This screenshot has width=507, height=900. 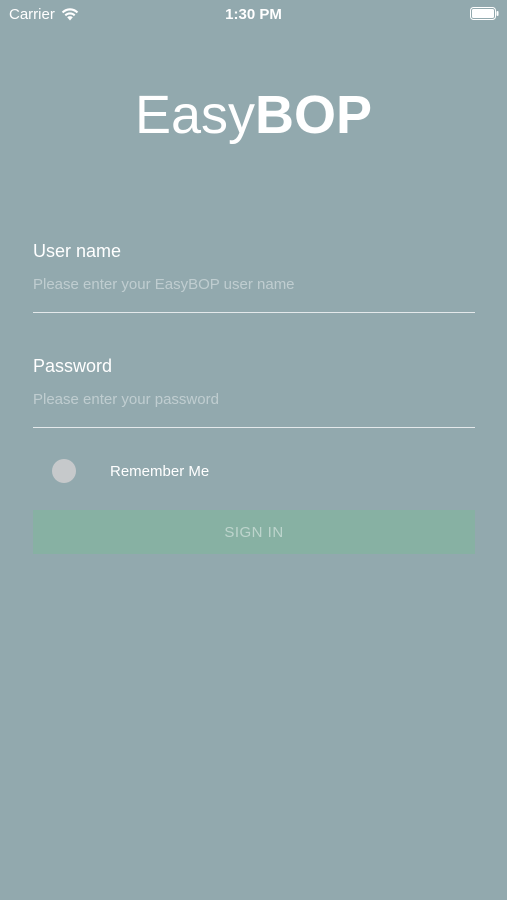 I want to click on sign-in-button: SIGN IN, so click(x=254, y=532).